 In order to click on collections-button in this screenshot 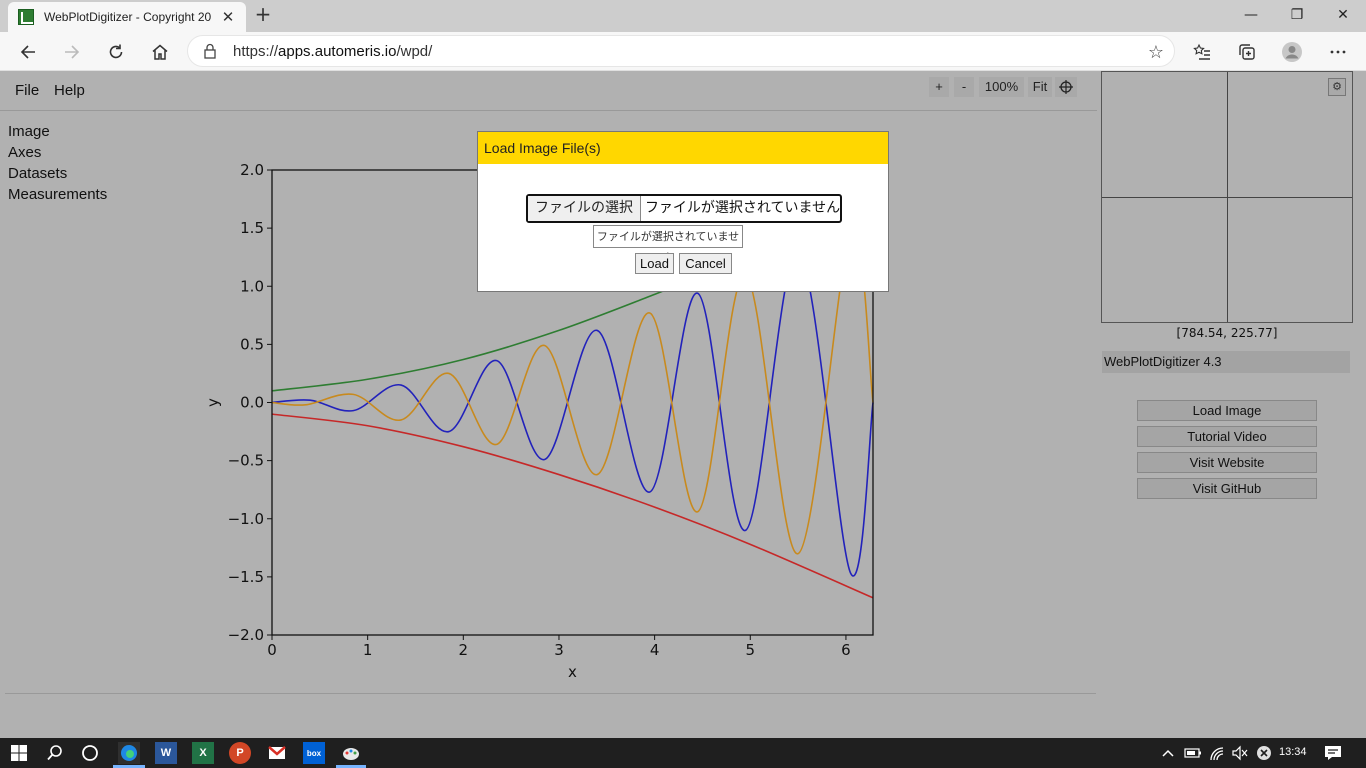, I will do `click(1247, 52)`.